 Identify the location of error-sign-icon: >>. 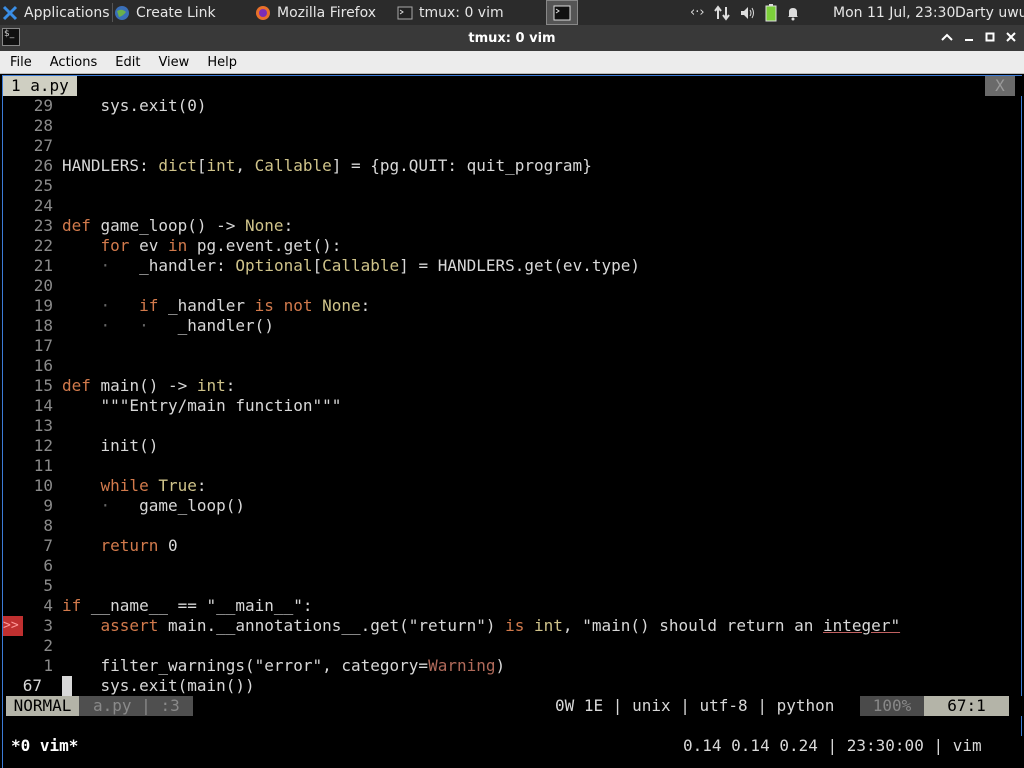
(13, 626).